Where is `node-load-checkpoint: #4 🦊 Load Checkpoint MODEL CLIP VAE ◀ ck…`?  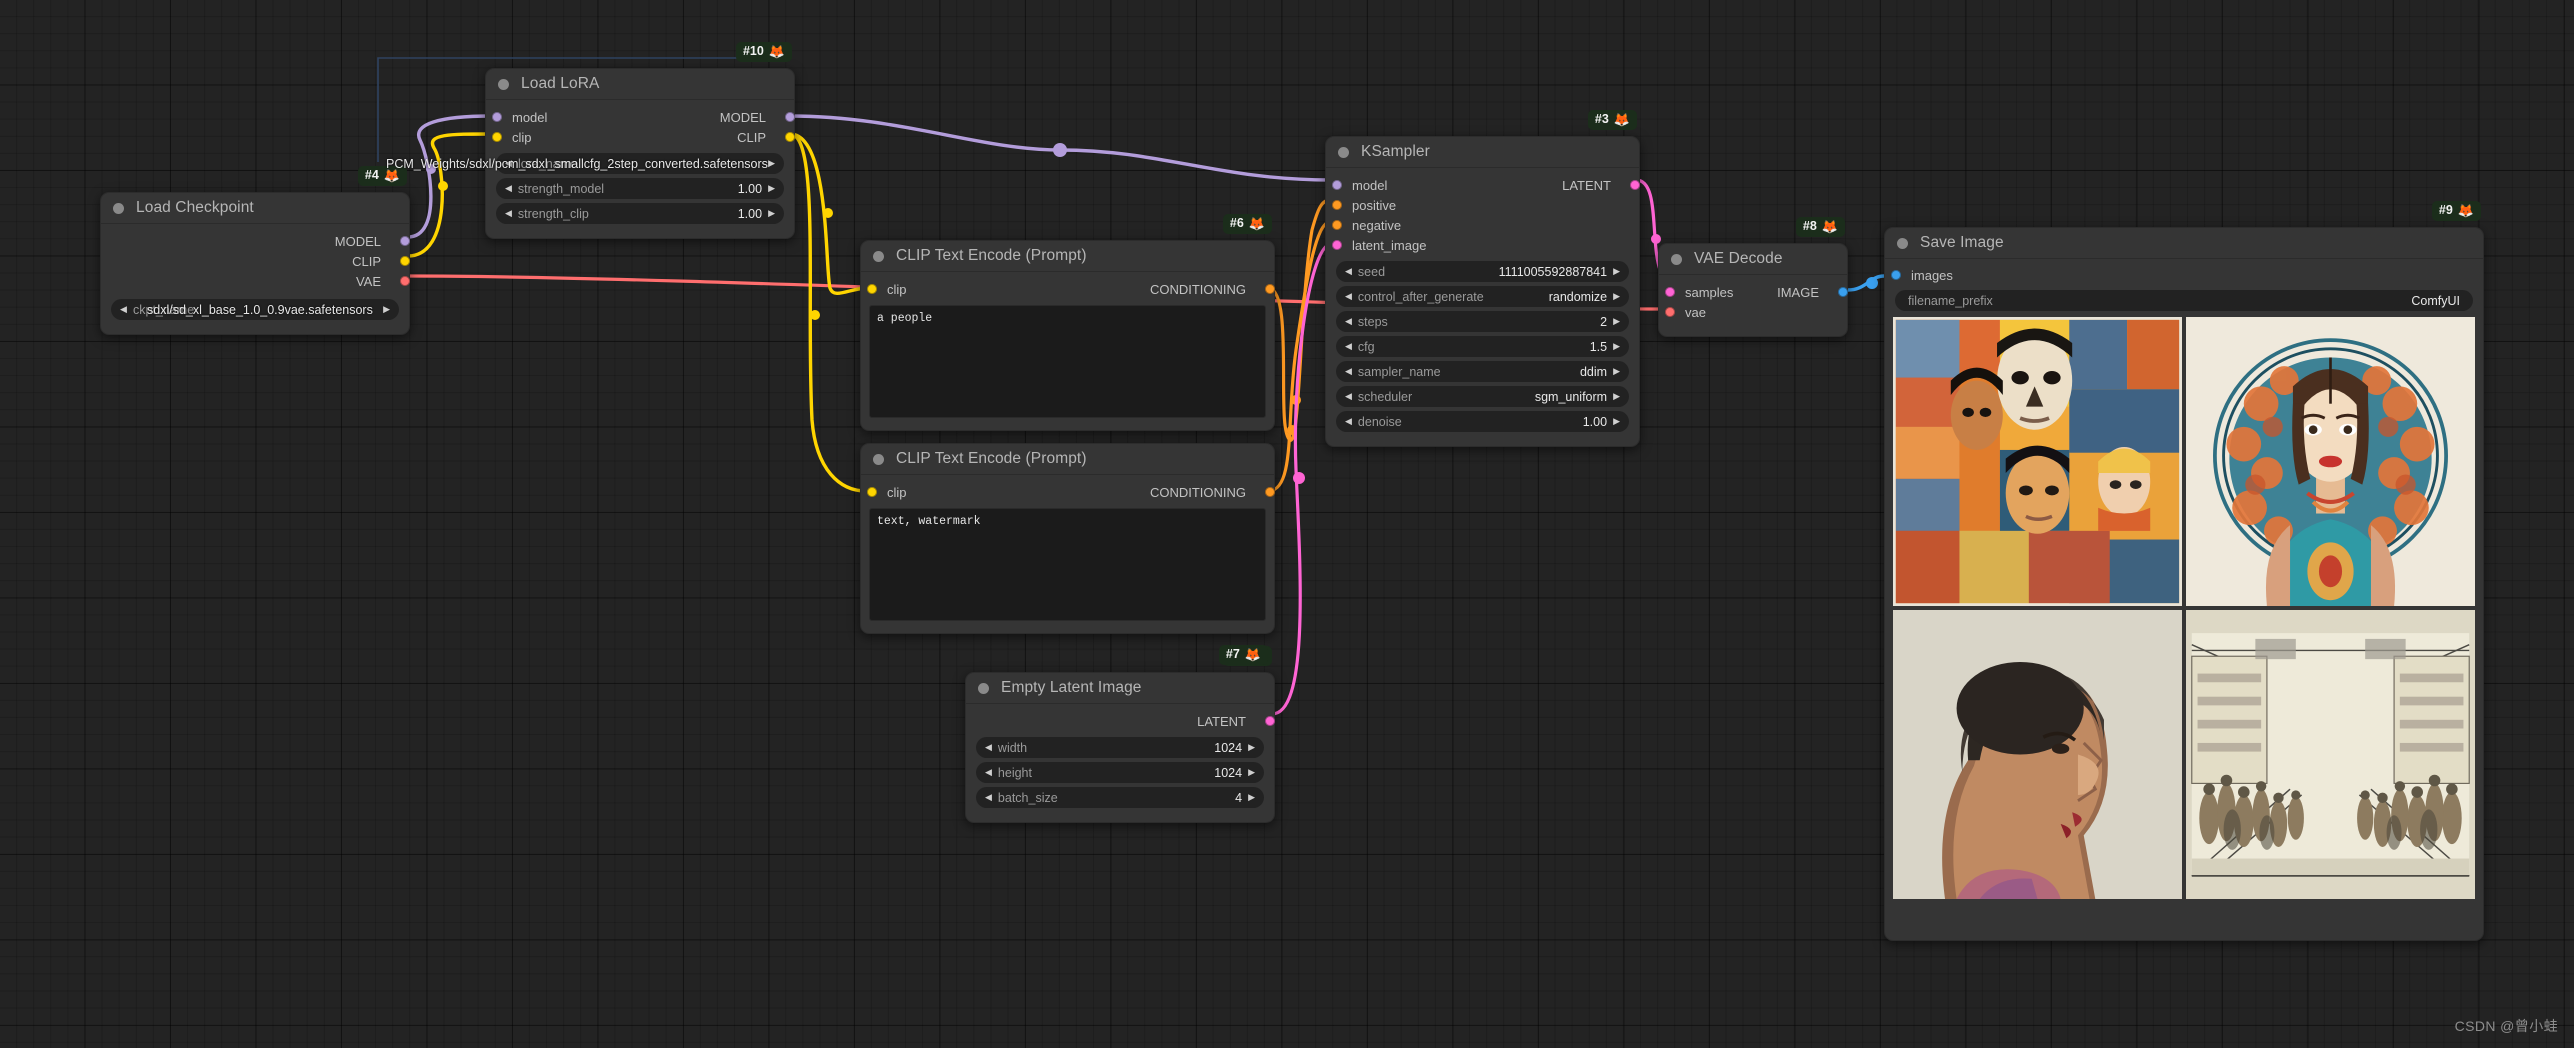
node-load-checkpoint: #4 🦊 Load Checkpoint MODEL CLIP VAE ◀ ck… is located at coordinates (255, 250).